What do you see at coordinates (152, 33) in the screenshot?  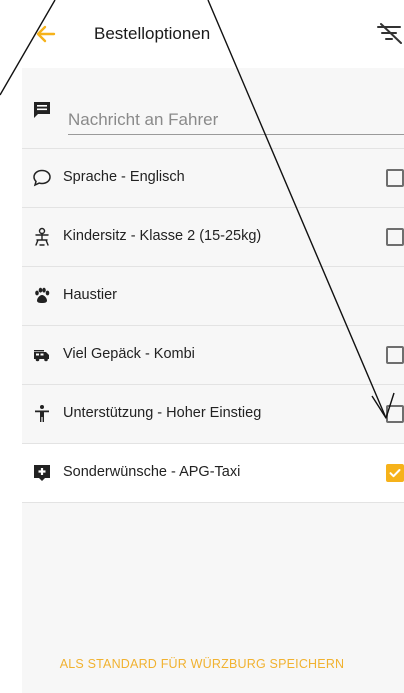 I see `page-title: Bestelloptionen` at bounding box center [152, 33].